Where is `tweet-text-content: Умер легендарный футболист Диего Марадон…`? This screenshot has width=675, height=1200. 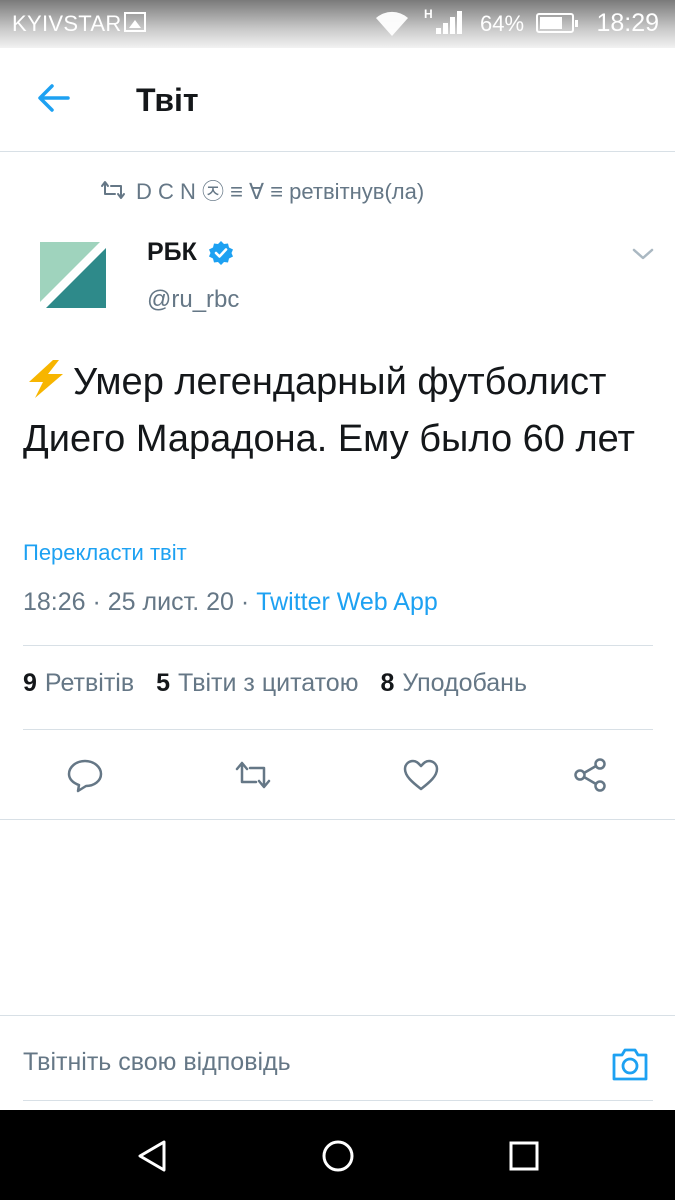 tweet-text-content: Умер легендарный футболист Диего Марадон… is located at coordinates (329, 410).